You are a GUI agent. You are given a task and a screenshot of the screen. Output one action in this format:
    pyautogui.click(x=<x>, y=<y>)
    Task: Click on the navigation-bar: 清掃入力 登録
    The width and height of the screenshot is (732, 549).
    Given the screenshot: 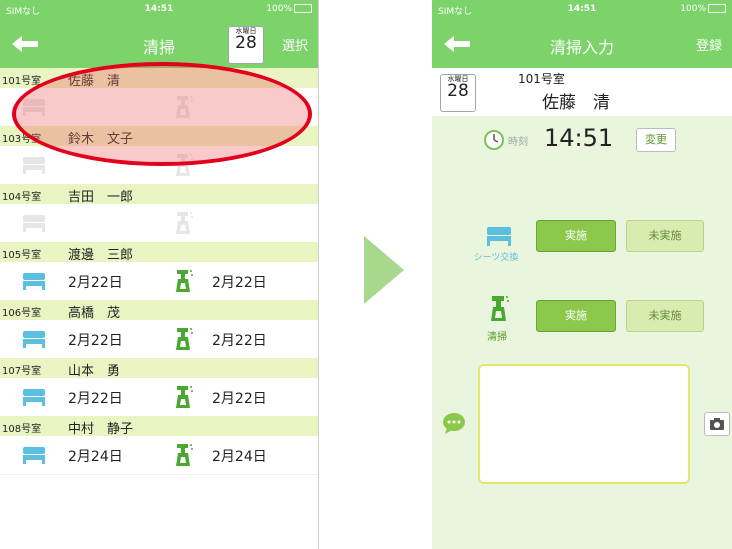 What is the action you would take?
    pyautogui.click(x=582, y=44)
    